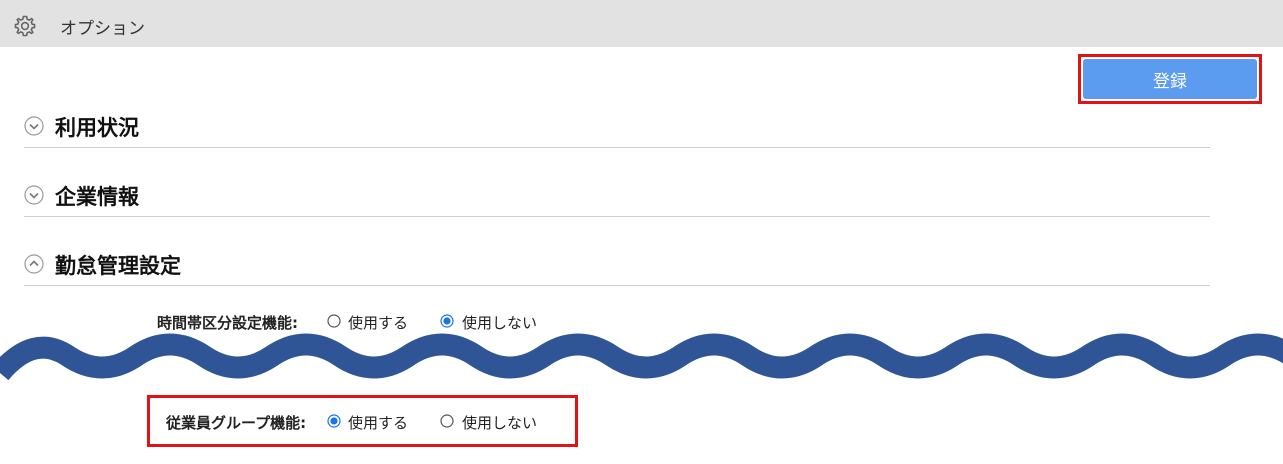 The height and width of the screenshot is (464, 1283). What do you see at coordinates (617, 198) in the screenshot?
I see `section-company: 企業情報` at bounding box center [617, 198].